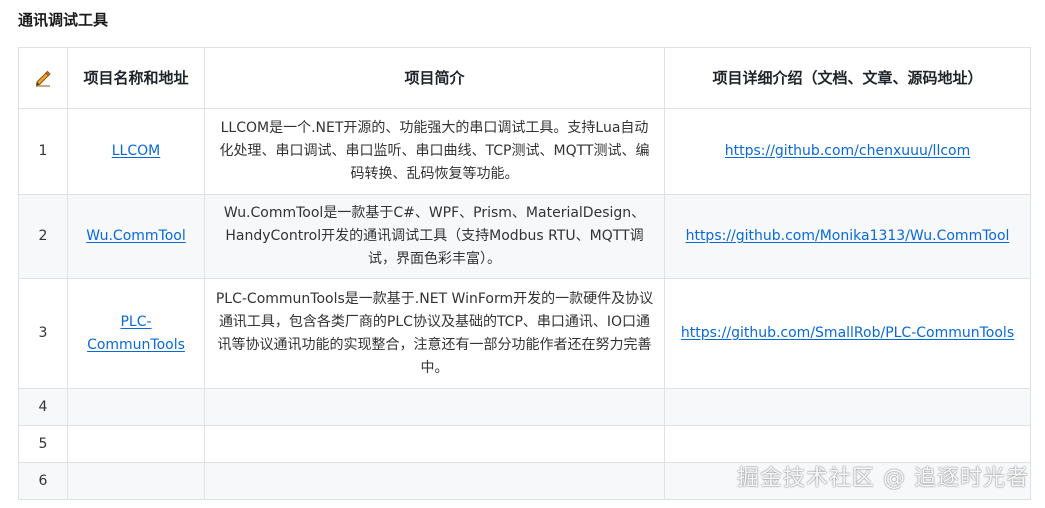 Image resolution: width=1045 pixels, height=508 pixels. What do you see at coordinates (43, 481) in the screenshot?
I see `row-index: 6` at bounding box center [43, 481].